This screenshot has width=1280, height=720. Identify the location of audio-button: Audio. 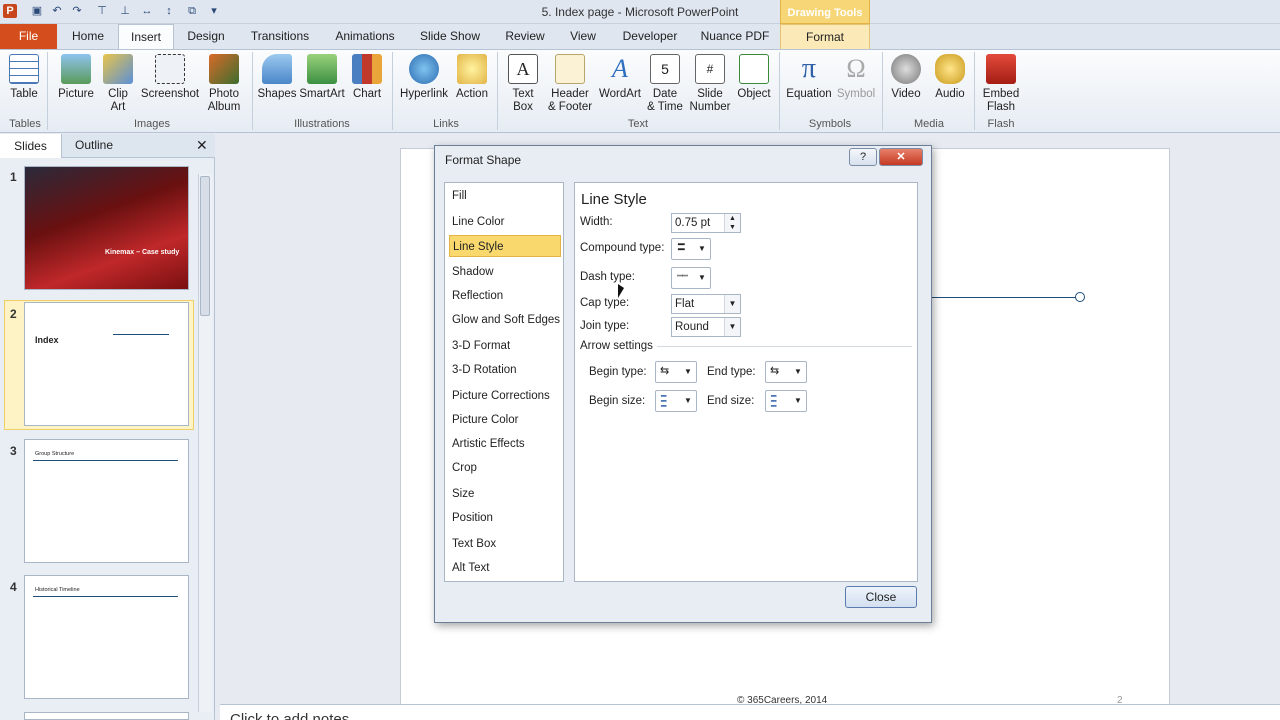
(950, 76).